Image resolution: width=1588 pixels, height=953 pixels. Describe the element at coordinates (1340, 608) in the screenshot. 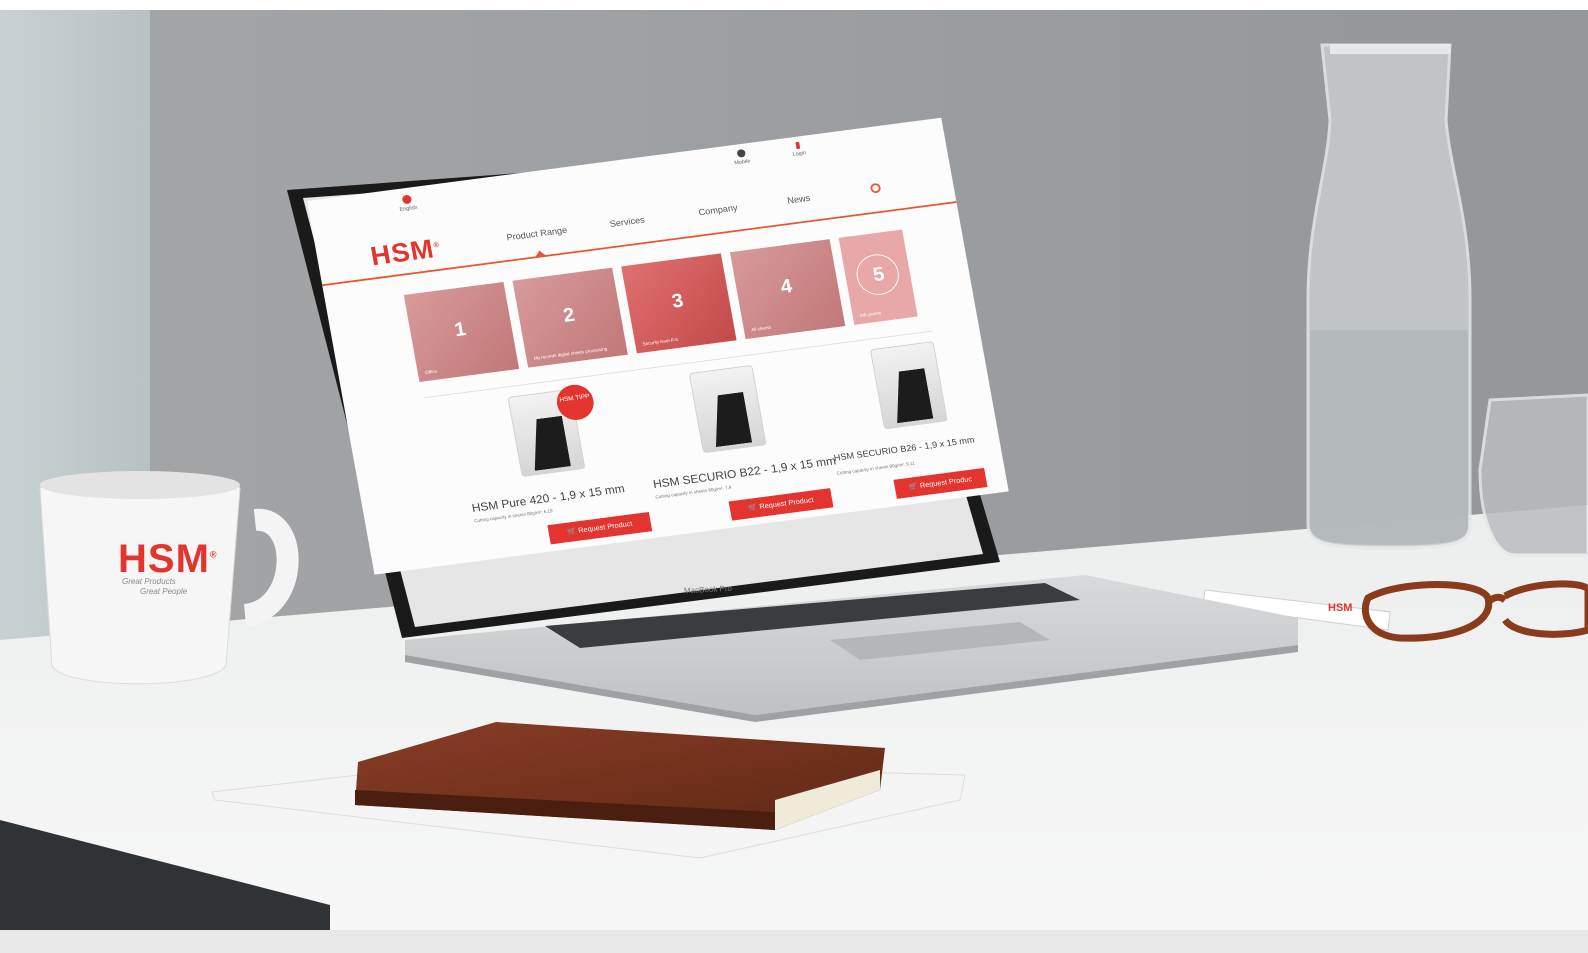

I see `pen-hsm-logo: HSM` at that location.